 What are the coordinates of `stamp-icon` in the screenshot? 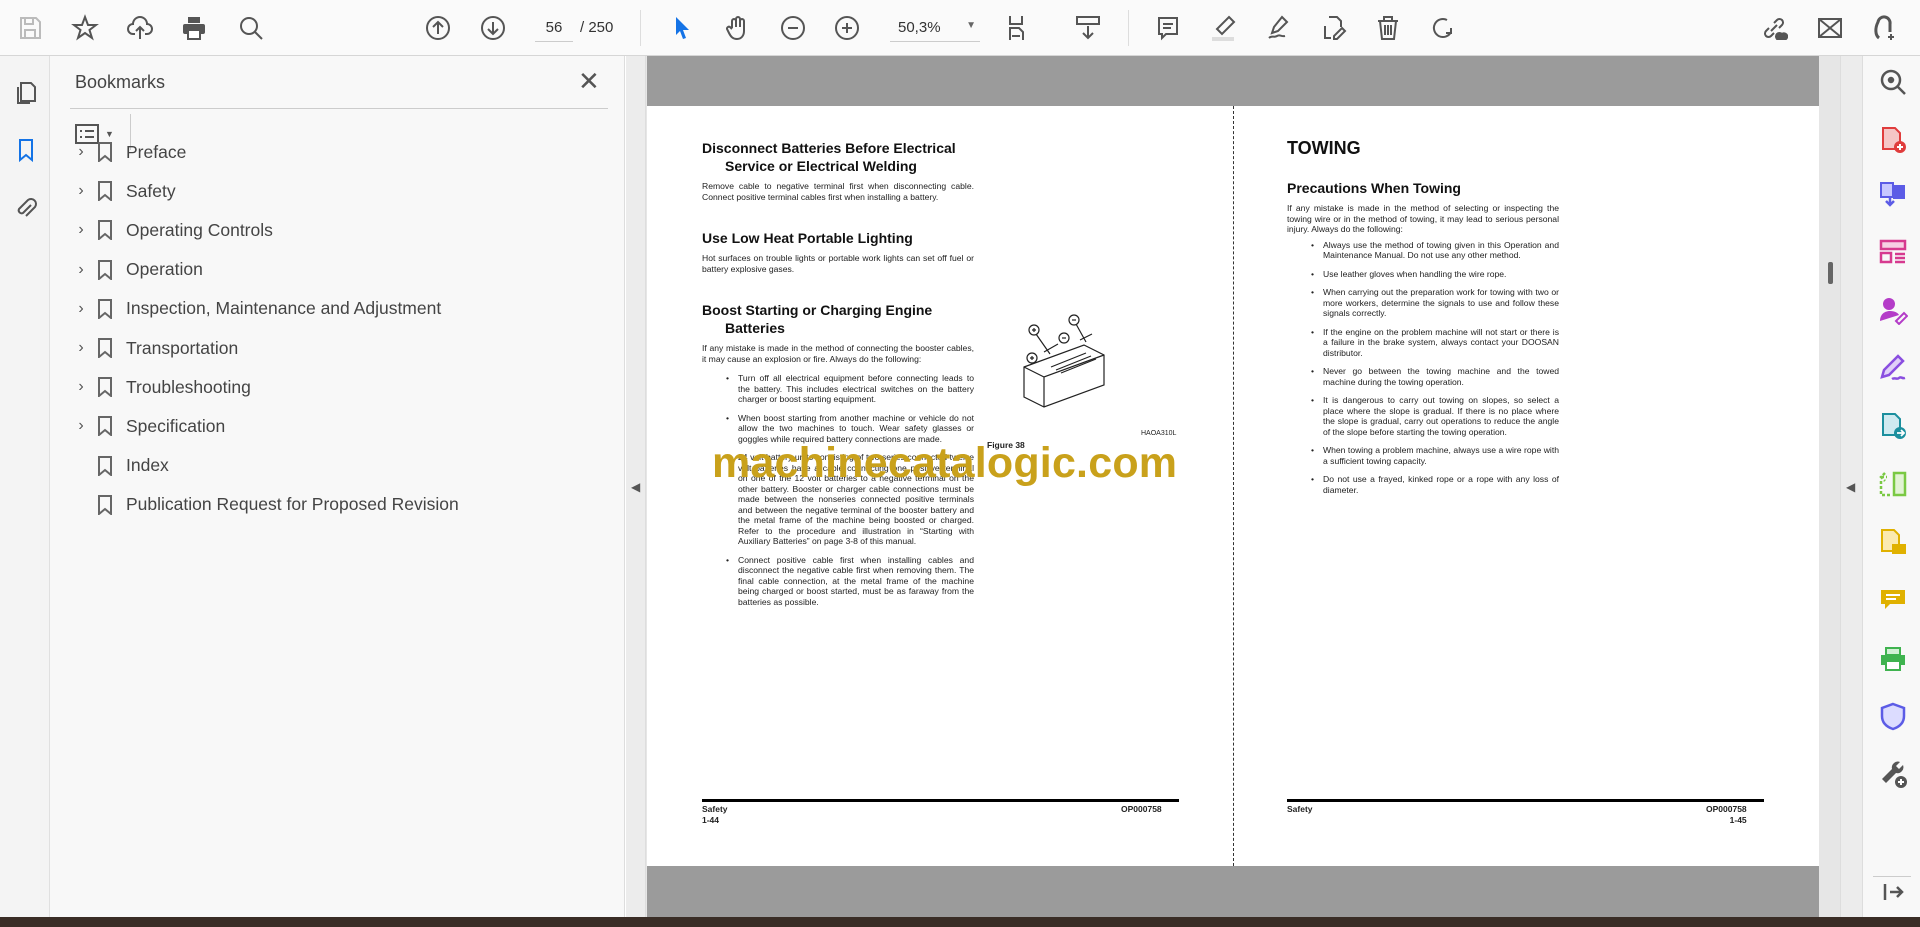 It's located at (1893, 600).